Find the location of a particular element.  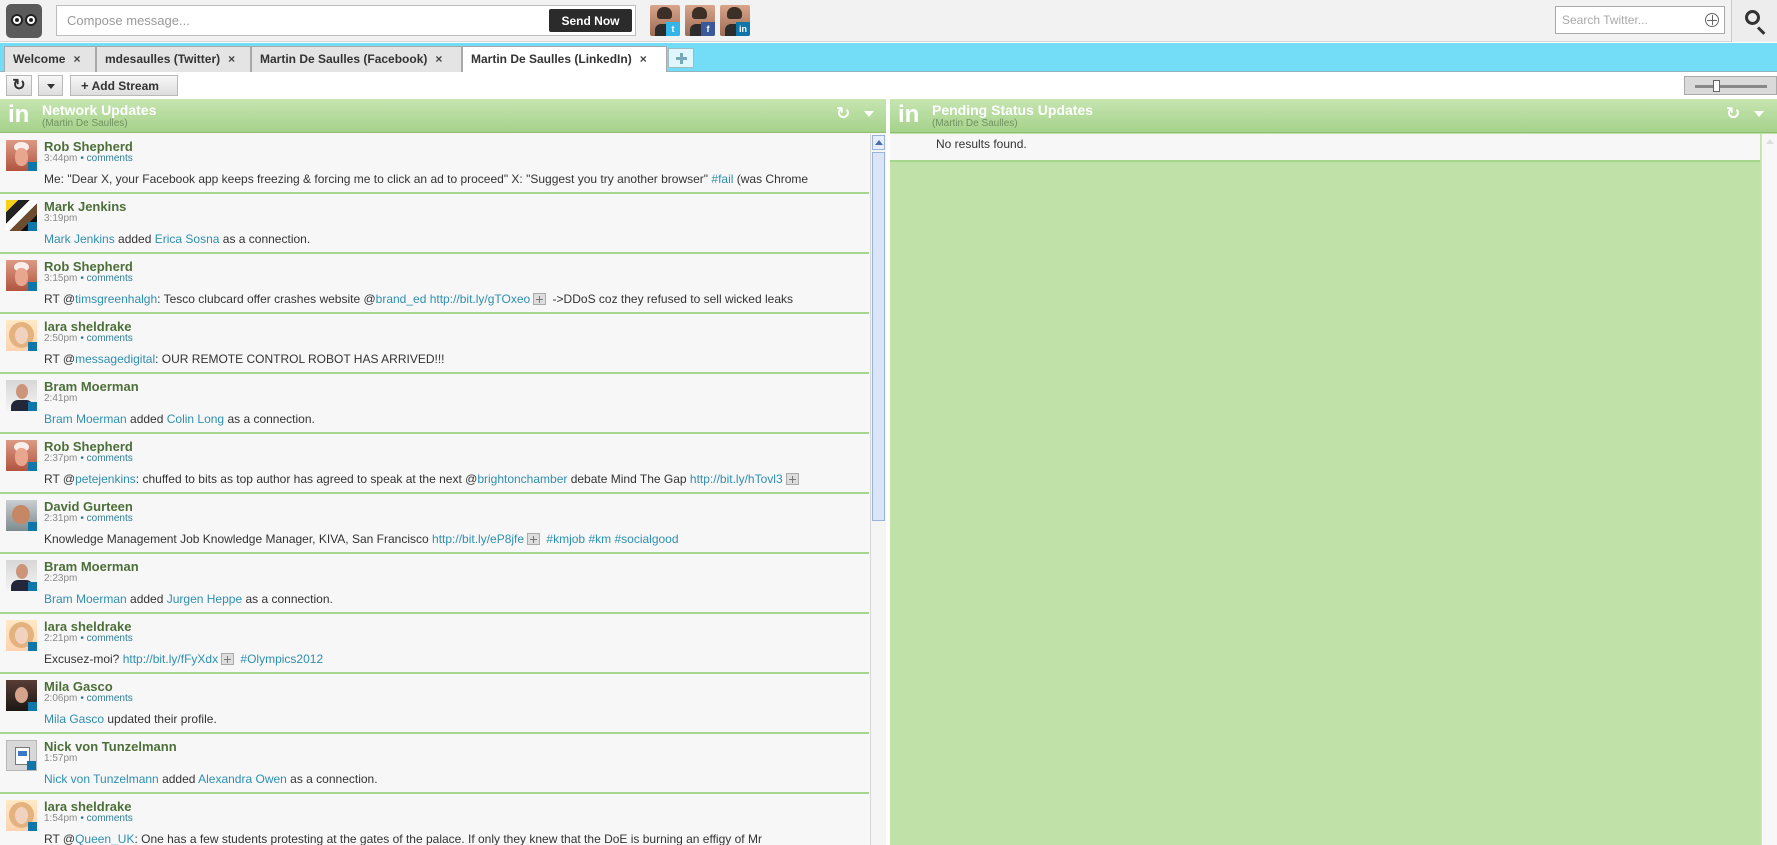

mention-link: timsgreenhalgh is located at coordinates (116, 299).